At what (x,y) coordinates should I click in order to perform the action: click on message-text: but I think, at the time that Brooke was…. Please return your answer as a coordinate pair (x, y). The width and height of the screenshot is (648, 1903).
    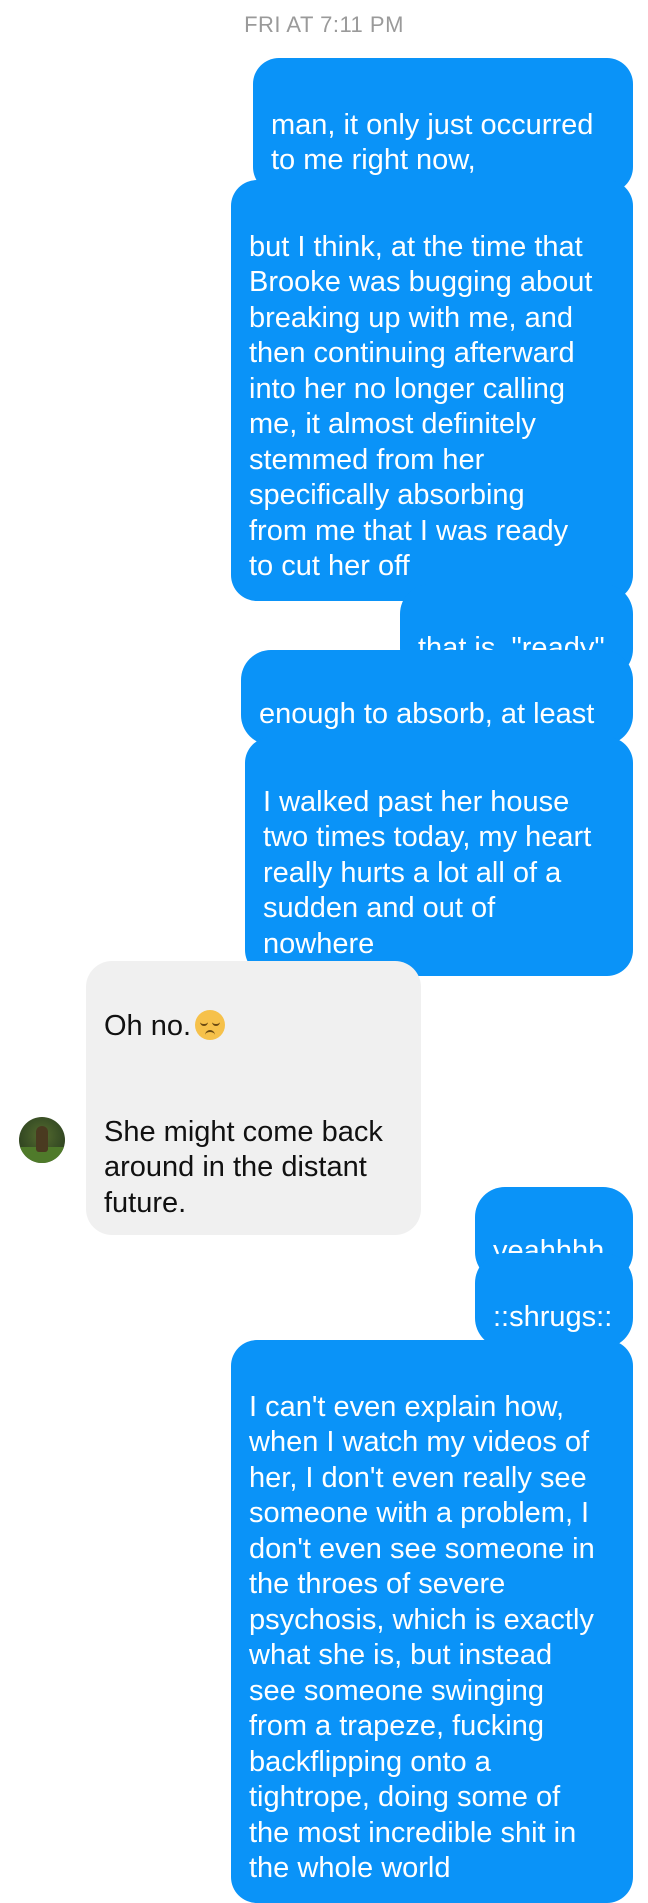
    Looking at the image, I should click on (421, 406).